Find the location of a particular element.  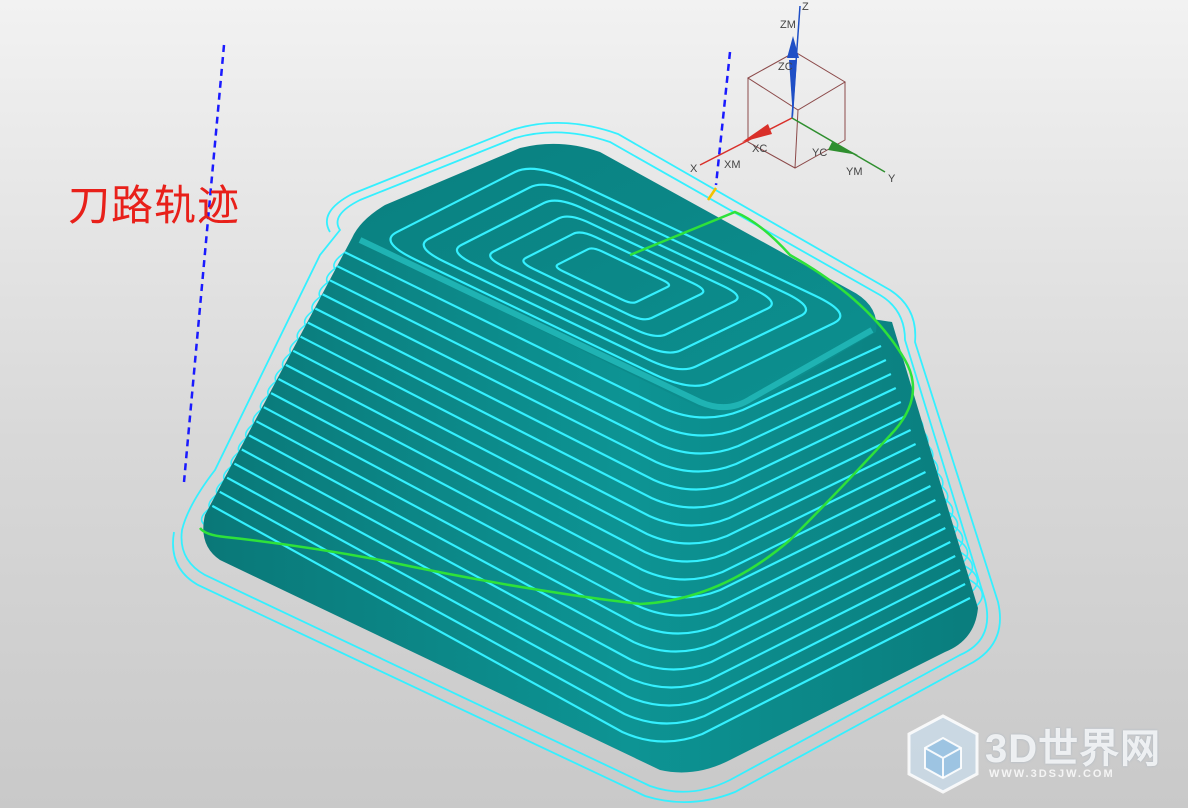

triad-label-zc: ZC is located at coordinates (785, 67).